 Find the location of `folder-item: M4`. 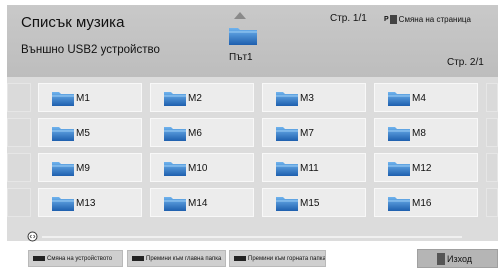

folder-item: M4 is located at coordinates (426, 97).